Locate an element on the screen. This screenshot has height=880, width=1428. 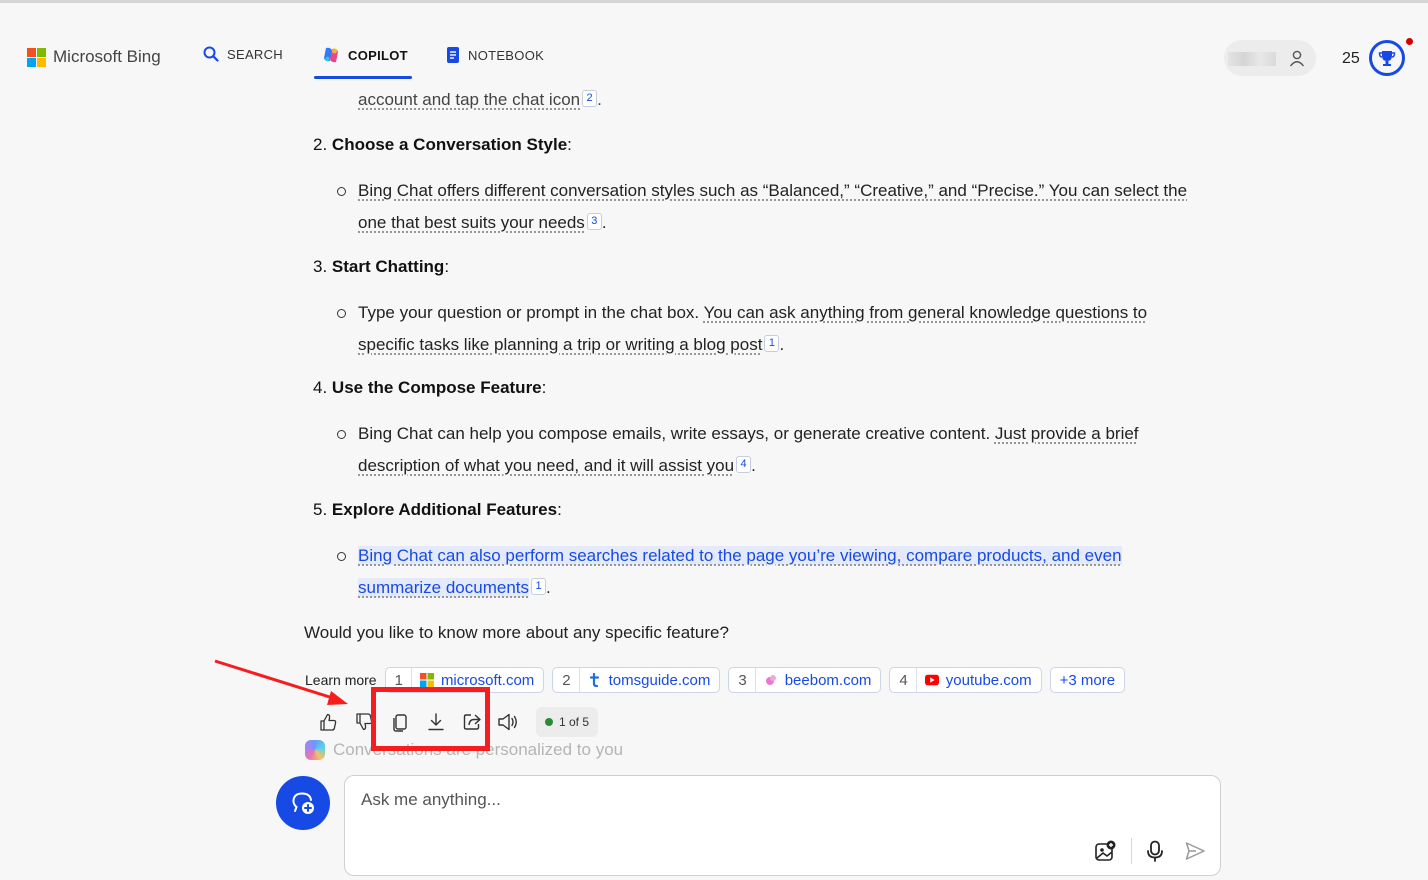
image-add-icon is located at coordinates (1105, 850).